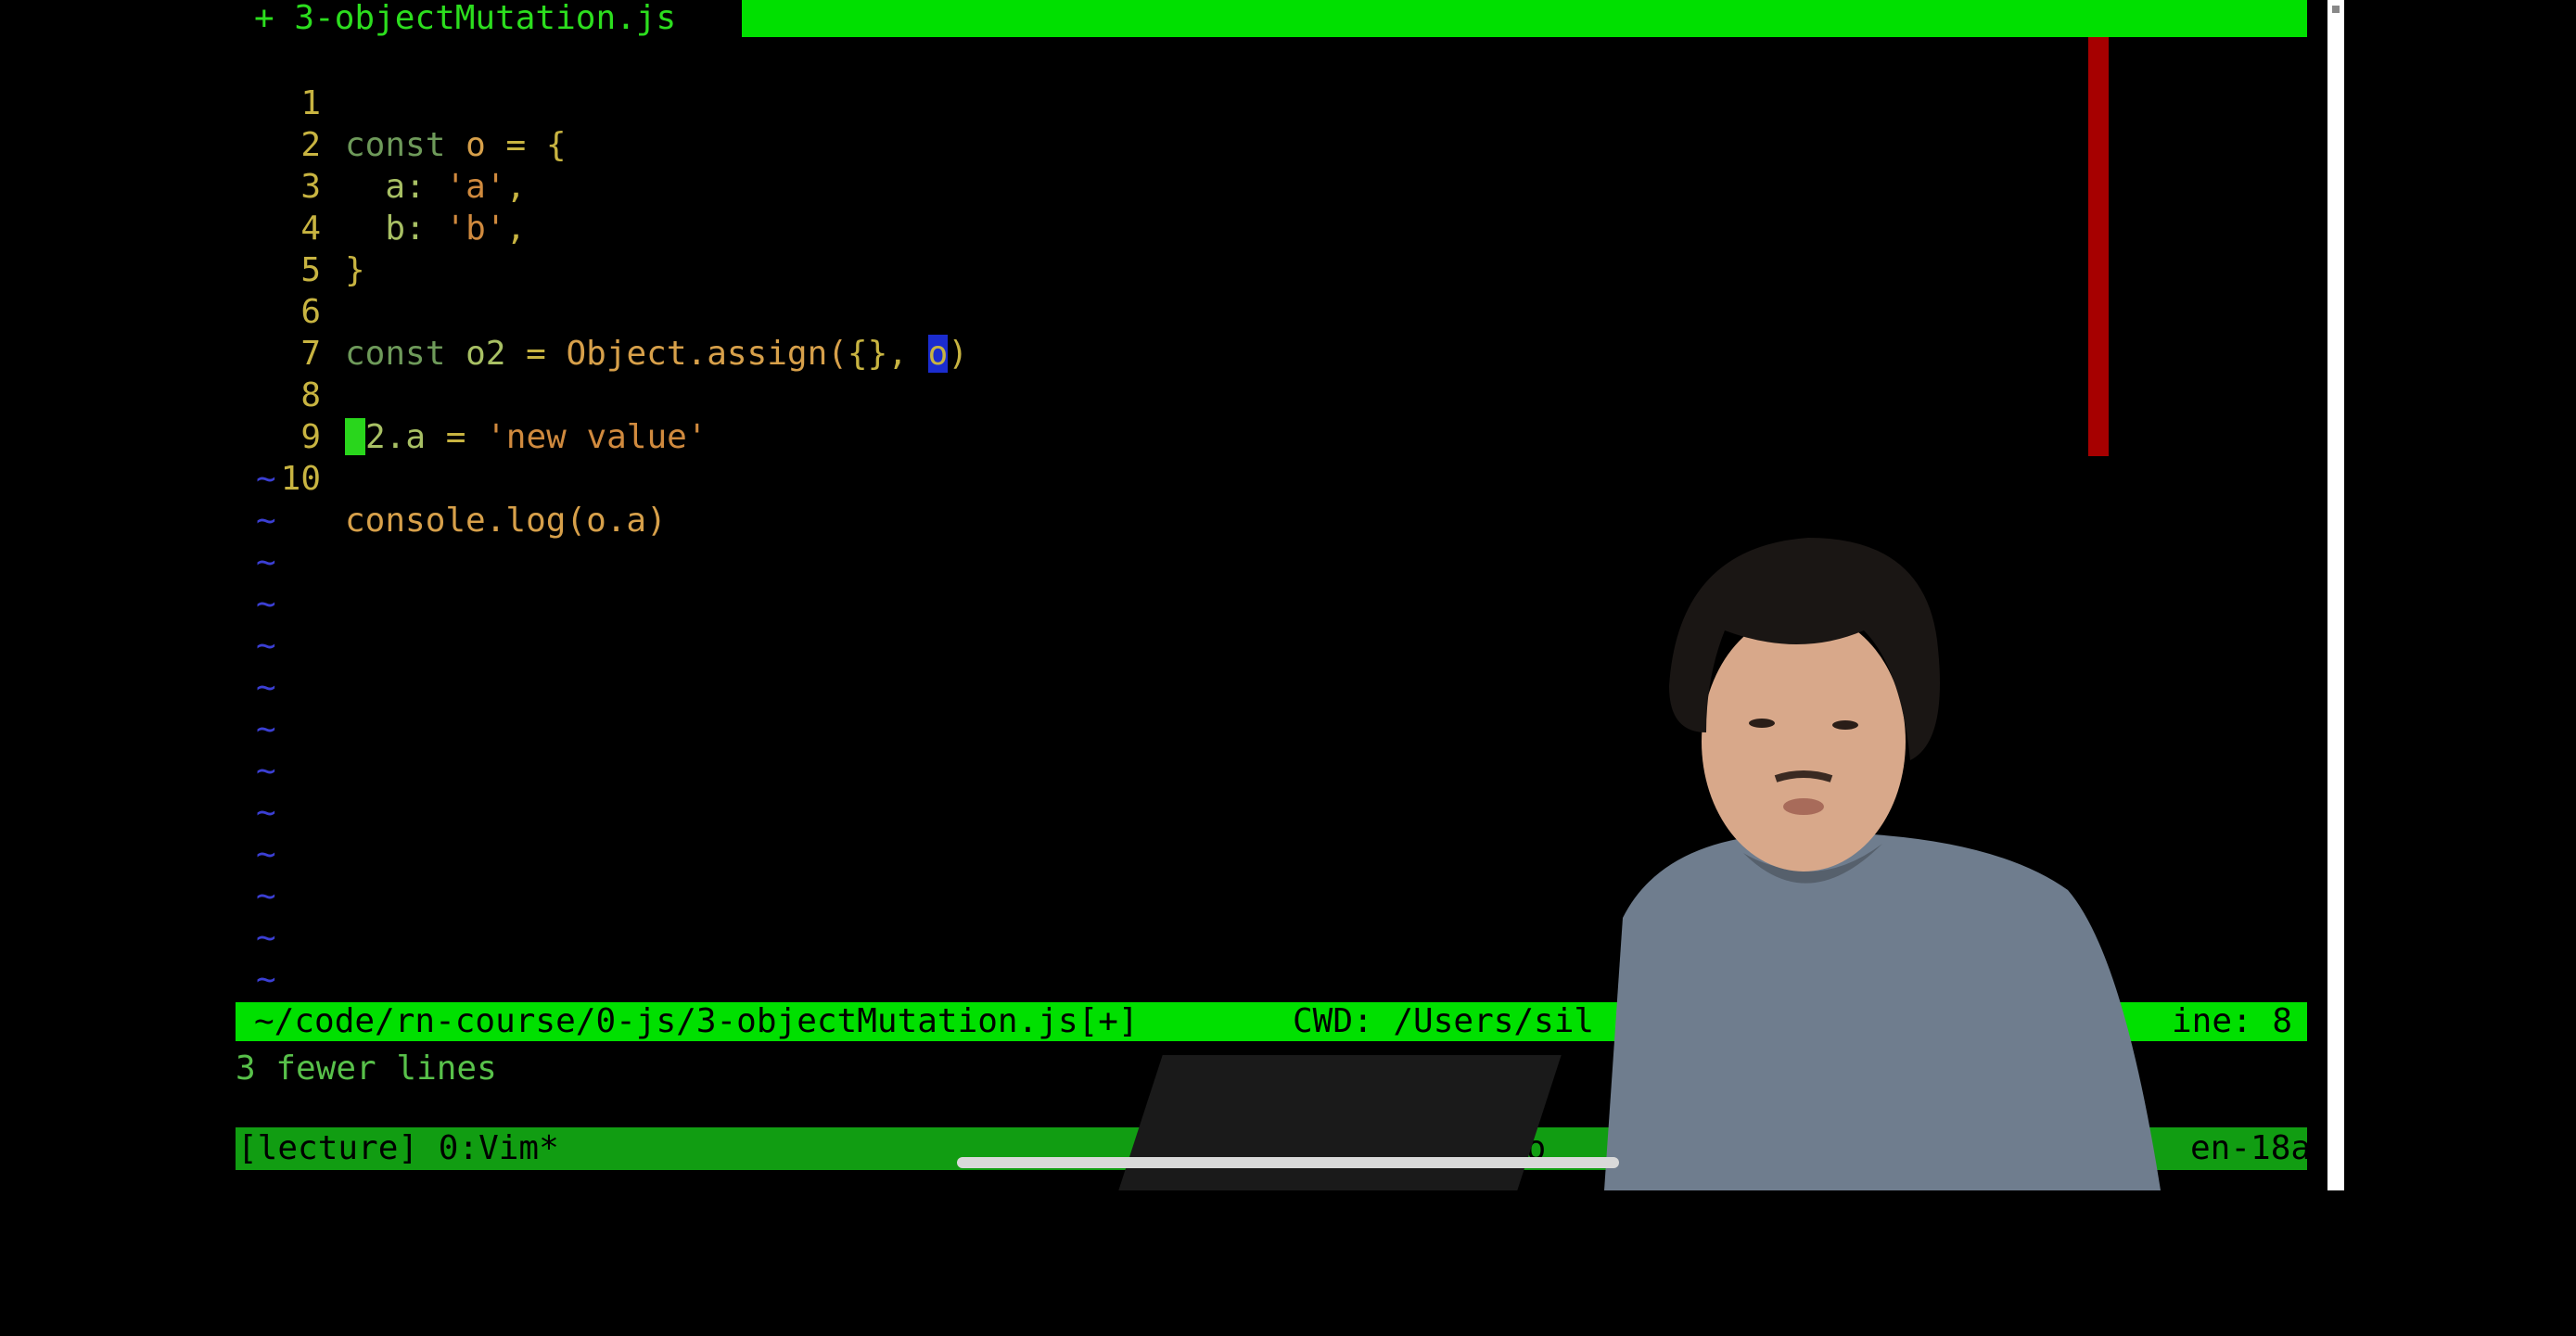 The width and height of the screenshot is (2576, 1336). Describe the element at coordinates (1271, 145) in the screenshot. I see `code-line: 2 a: 'a',` at that location.